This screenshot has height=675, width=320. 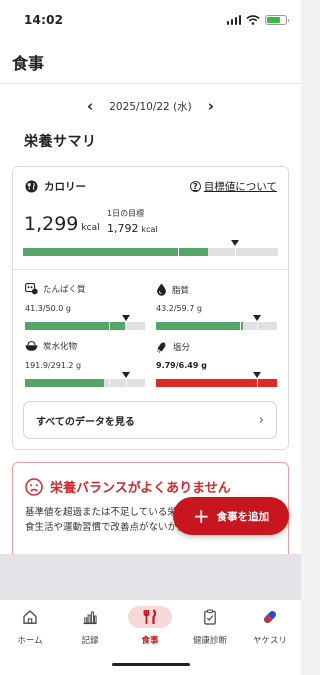 I want to click on calorie-progress-fill, so click(x=115, y=252).